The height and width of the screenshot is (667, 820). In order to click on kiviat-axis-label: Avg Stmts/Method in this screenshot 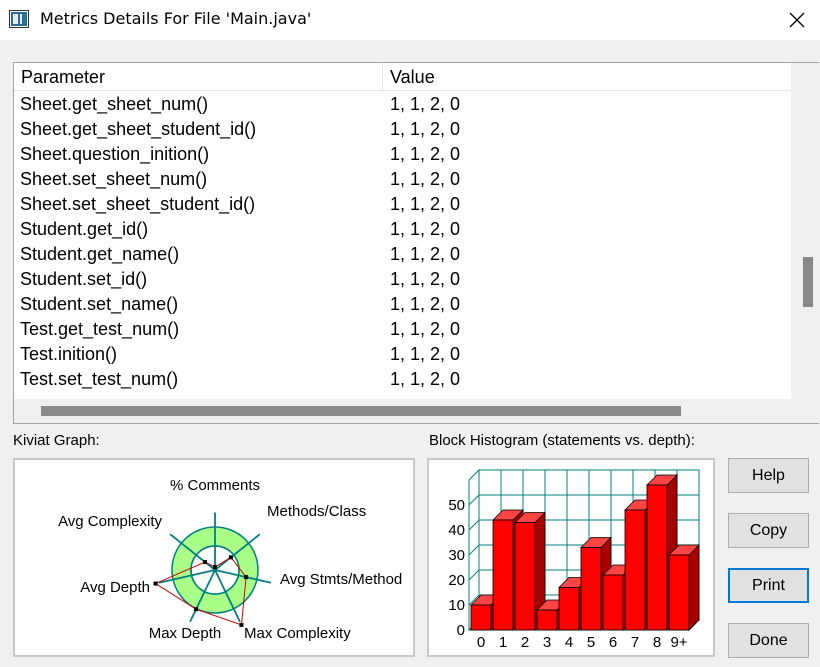, I will do `click(341, 579)`.